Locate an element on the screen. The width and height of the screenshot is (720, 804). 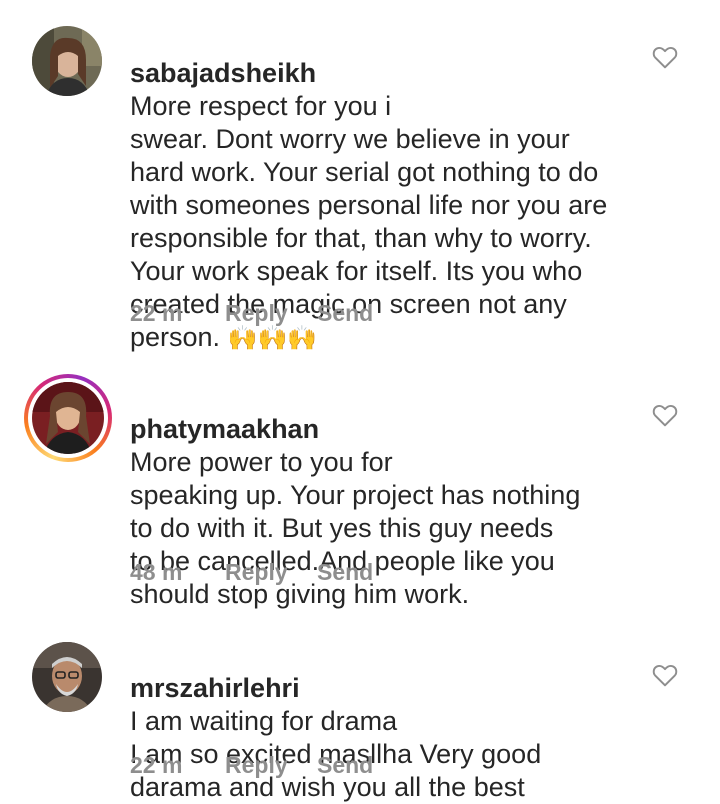
comment-meta: 48 m Reply Send is located at coordinates (251, 572).